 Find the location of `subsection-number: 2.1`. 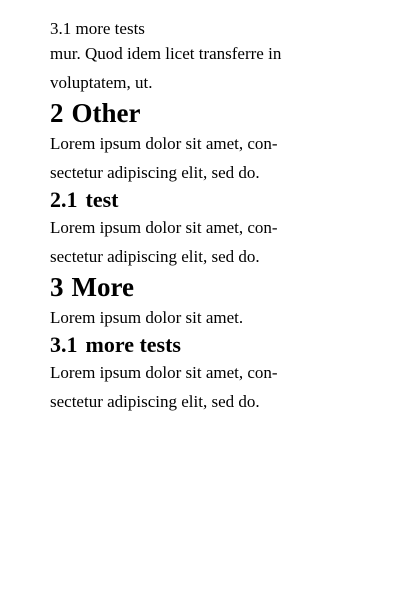

subsection-number: 2.1 is located at coordinates (64, 199).